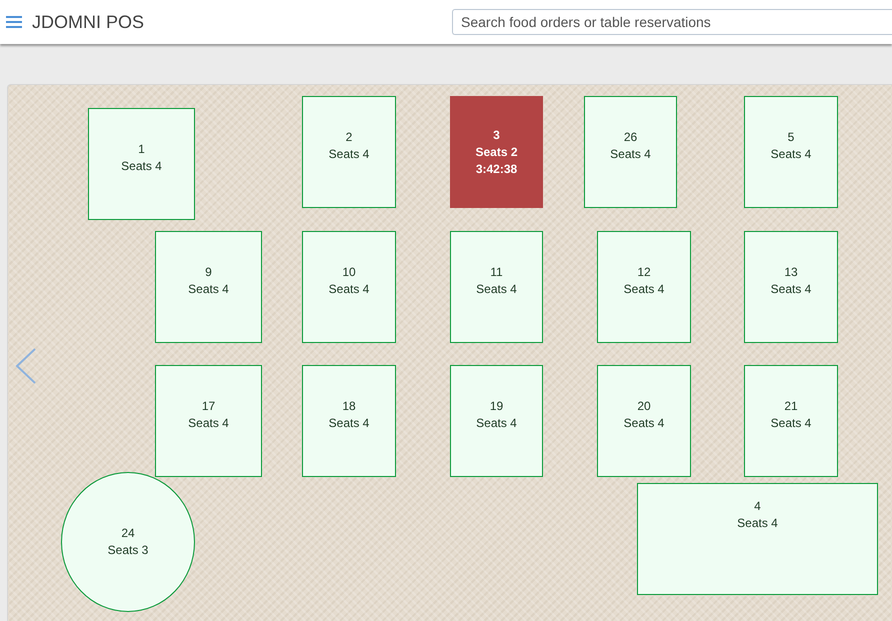 This screenshot has width=892, height=621. I want to click on table-tile: 1 Seats 4, so click(141, 164).